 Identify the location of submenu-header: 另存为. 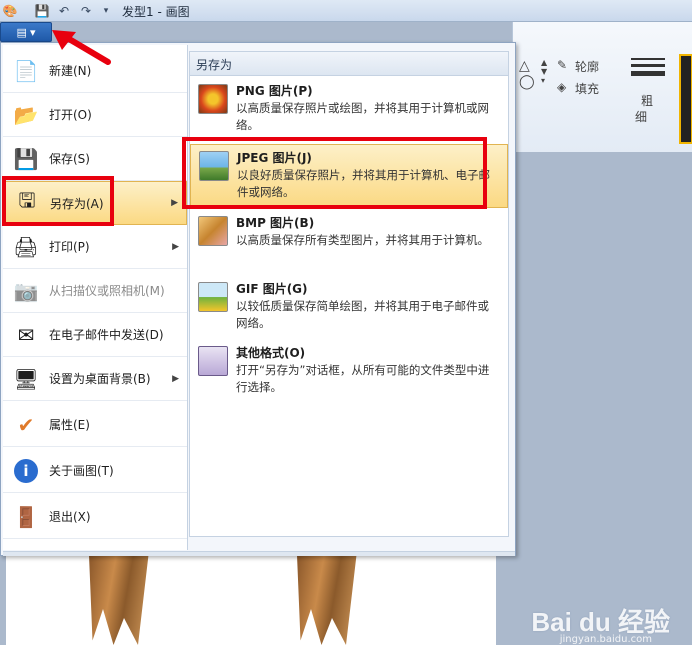
(349, 64).